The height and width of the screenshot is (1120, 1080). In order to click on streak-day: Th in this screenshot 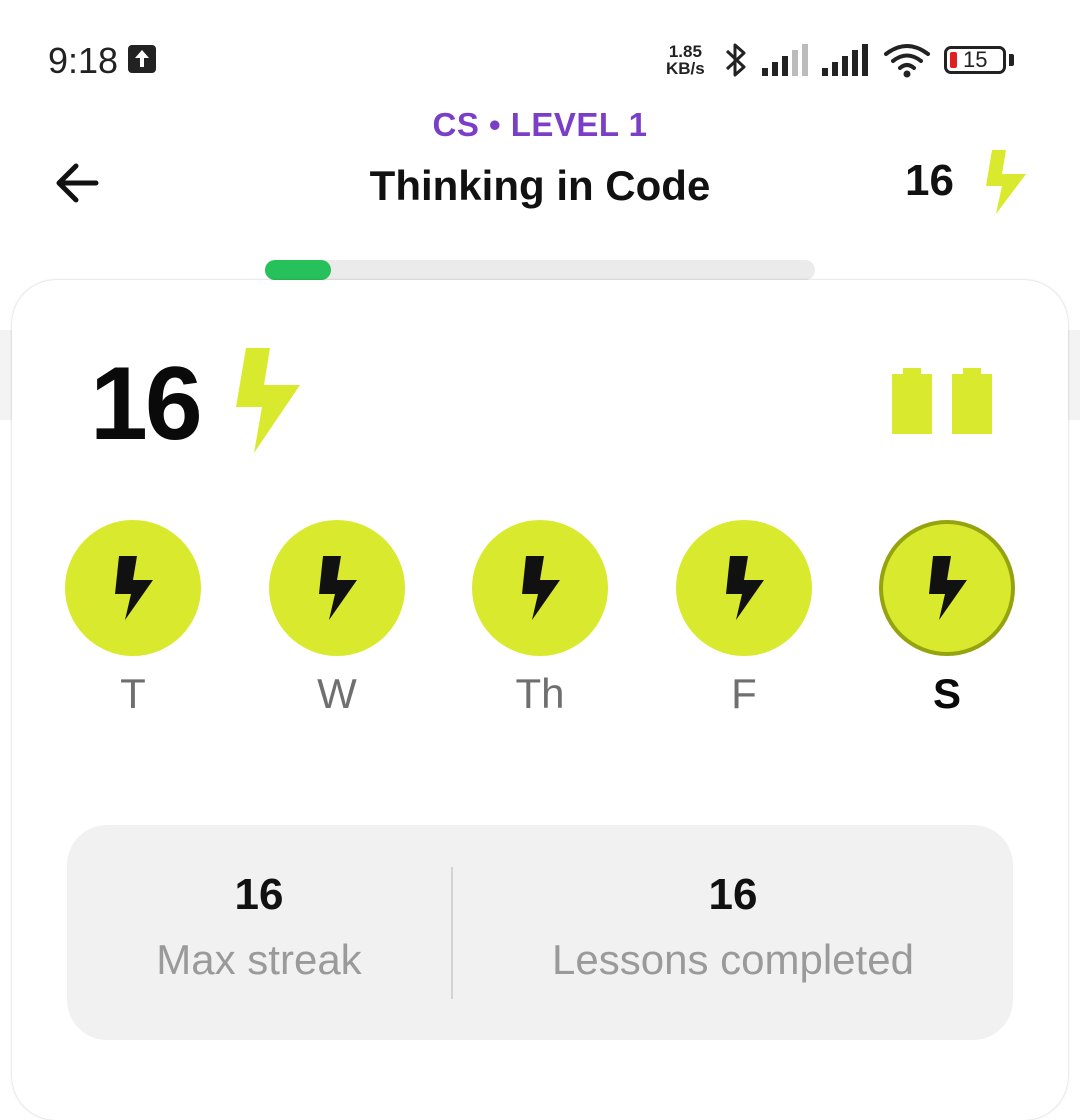, I will do `click(540, 620)`.